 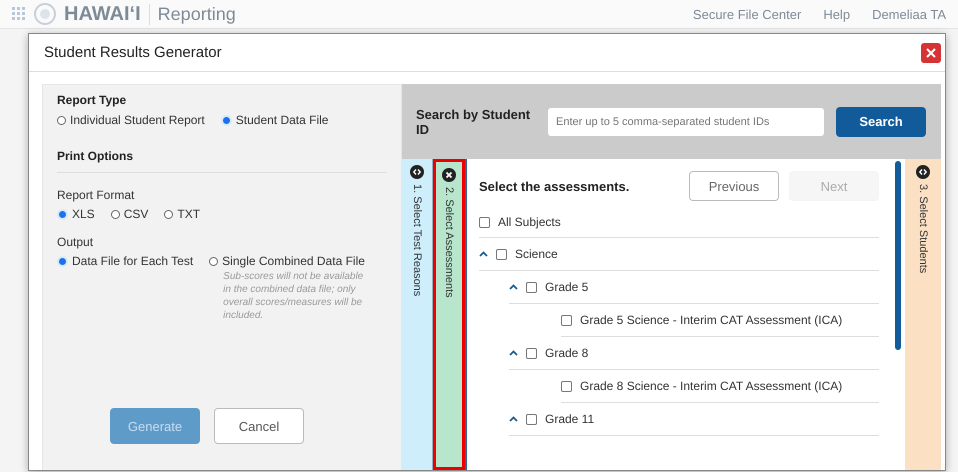 I want to click on tree-label: Grade 5, so click(x=566, y=287).